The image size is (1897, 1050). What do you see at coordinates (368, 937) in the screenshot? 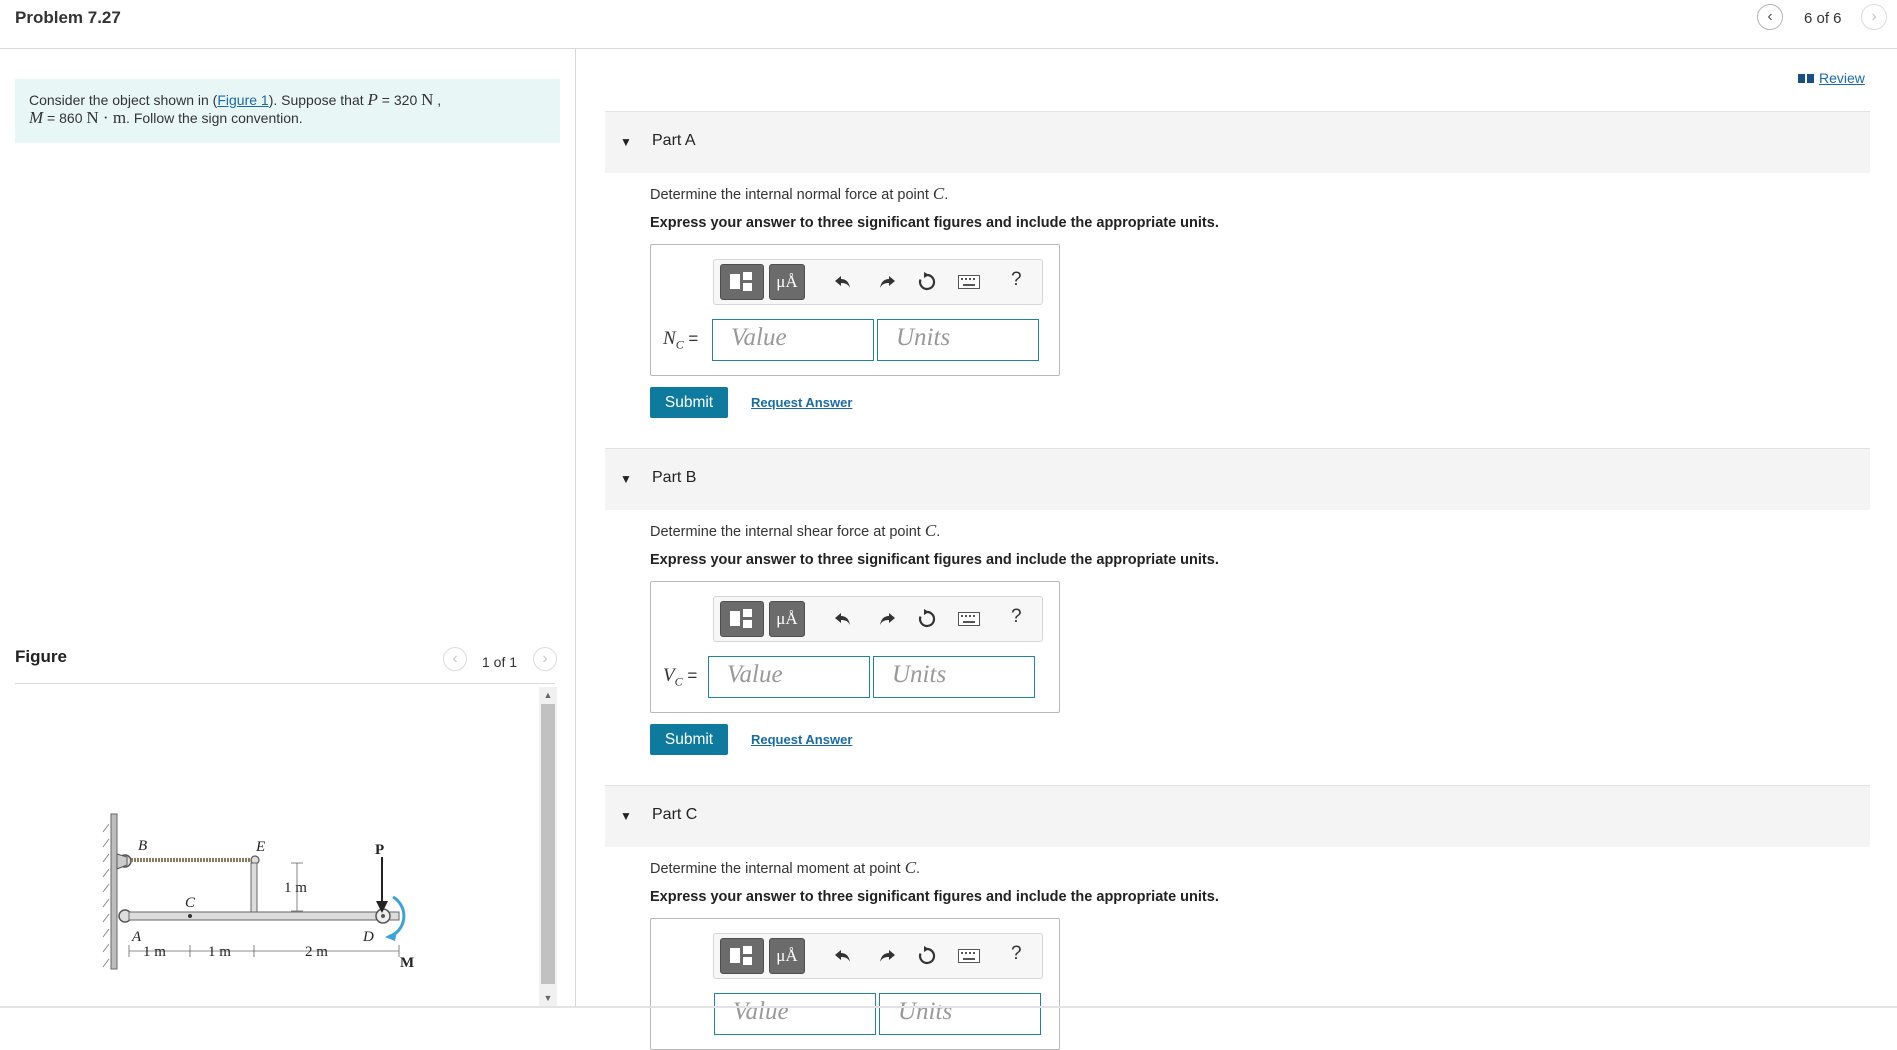
I see `label-d: D` at bounding box center [368, 937].